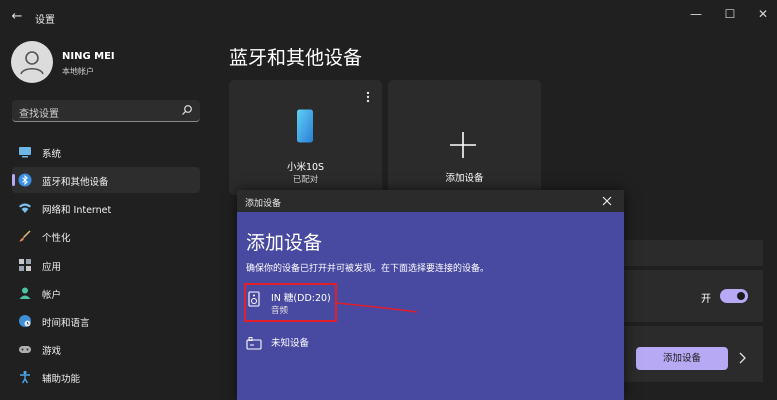 This screenshot has width=777, height=400. Describe the element at coordinates (17, 17) in the screenshot. I see `back-button: ←` at that location.